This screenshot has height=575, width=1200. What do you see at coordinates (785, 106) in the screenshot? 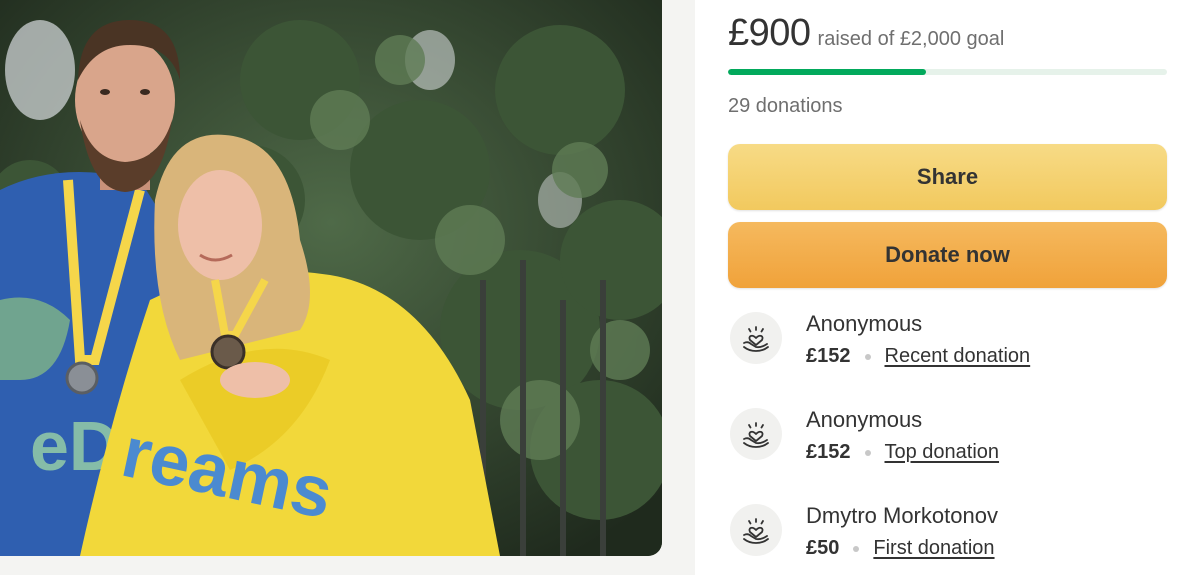
I see `donations-count: 29 donations` at bounding box center [785, 106].